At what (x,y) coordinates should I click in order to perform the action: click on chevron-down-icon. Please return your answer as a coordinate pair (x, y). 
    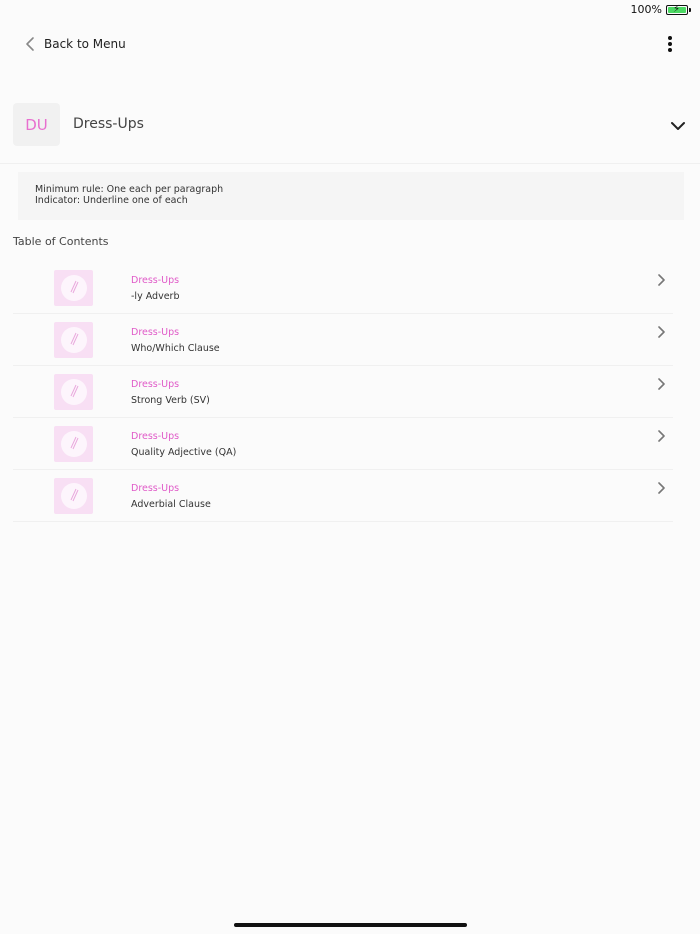
    Looking at the image, I should click on (678, 126).